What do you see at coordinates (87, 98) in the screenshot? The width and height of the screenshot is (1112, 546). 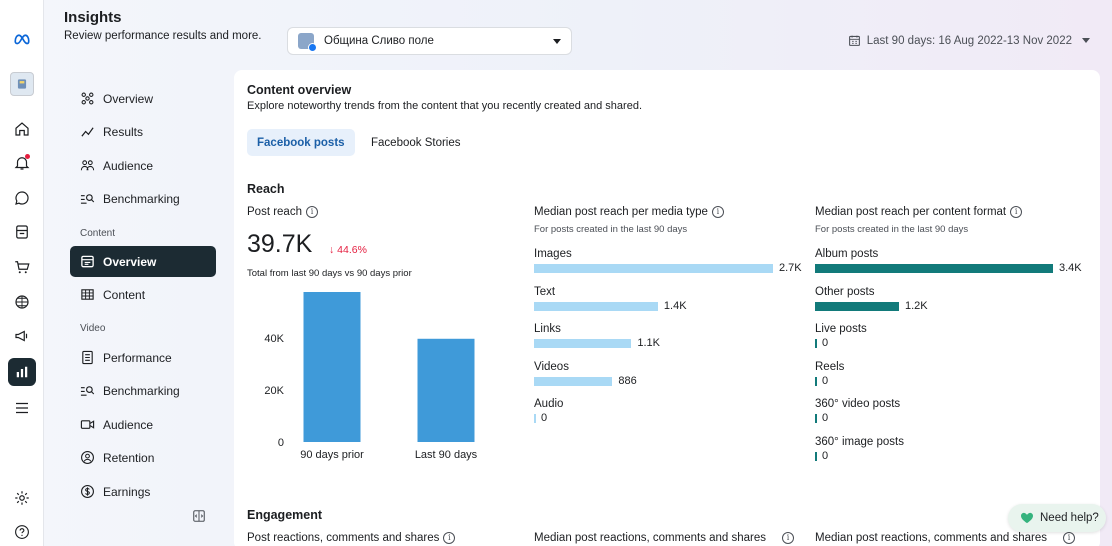 I see `overview-icon` at bounding box center [87, 98].